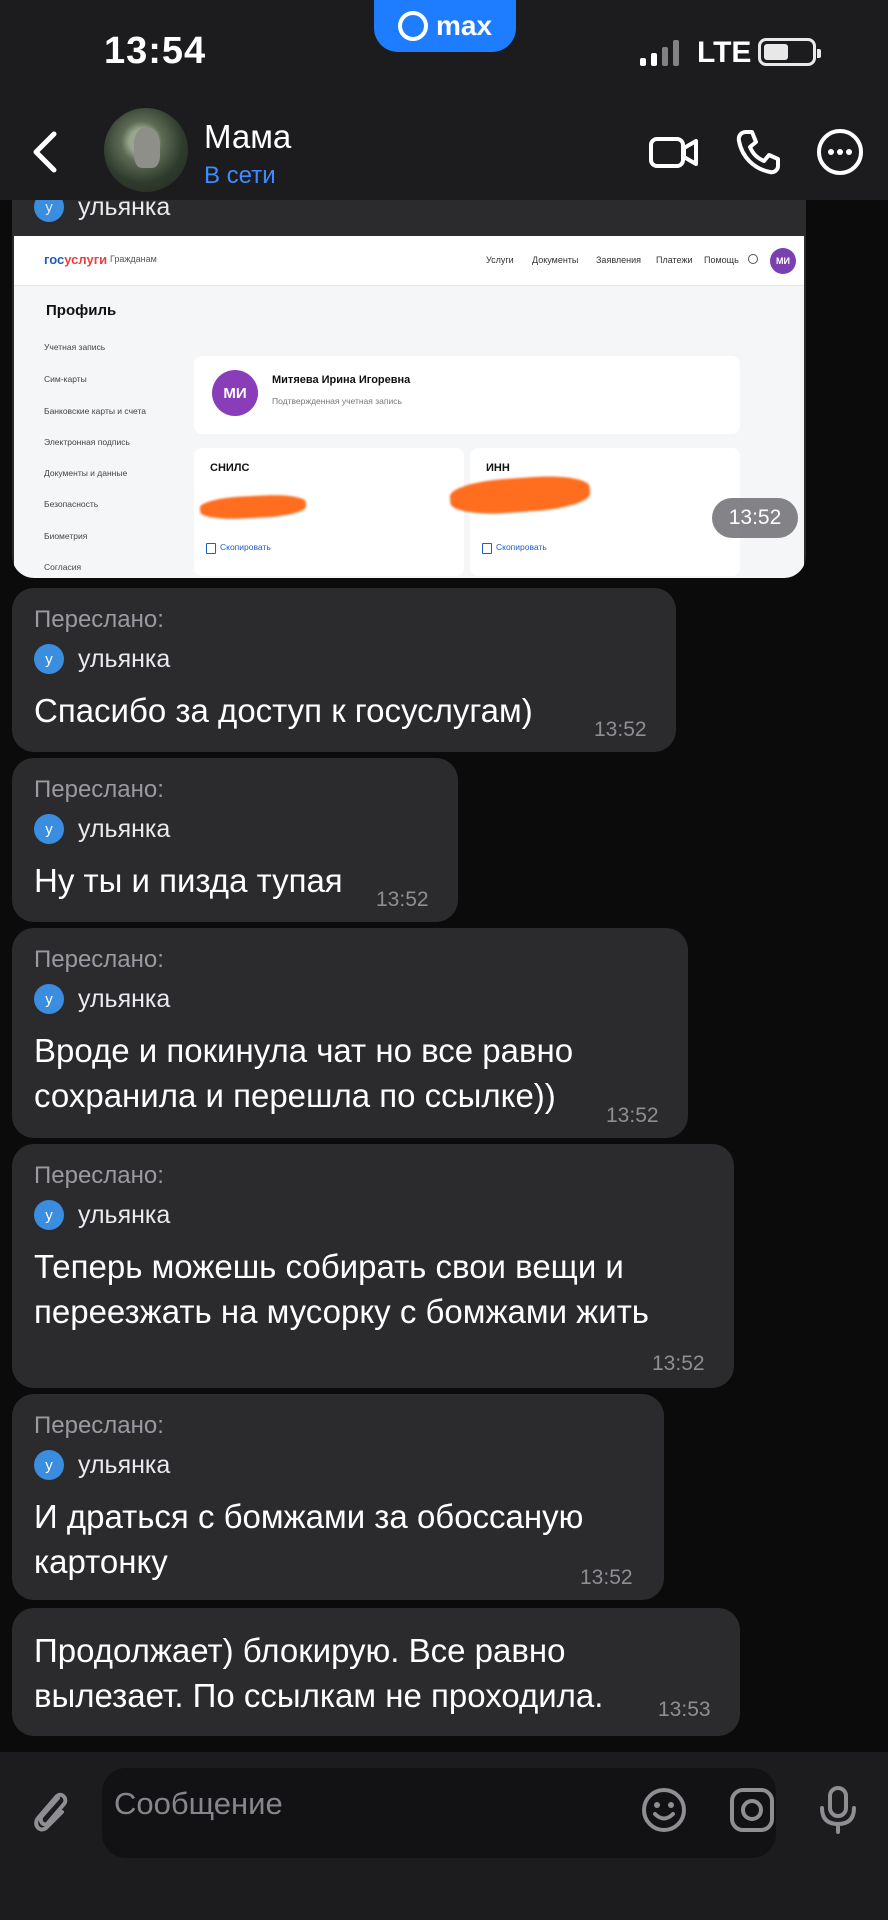 The height and width of the screenshot is (1920, 888). What do you see at coordinates (235, 393) in the screenshot?
I see `profile-avatar: МИ` at bounding box center [235, 393].